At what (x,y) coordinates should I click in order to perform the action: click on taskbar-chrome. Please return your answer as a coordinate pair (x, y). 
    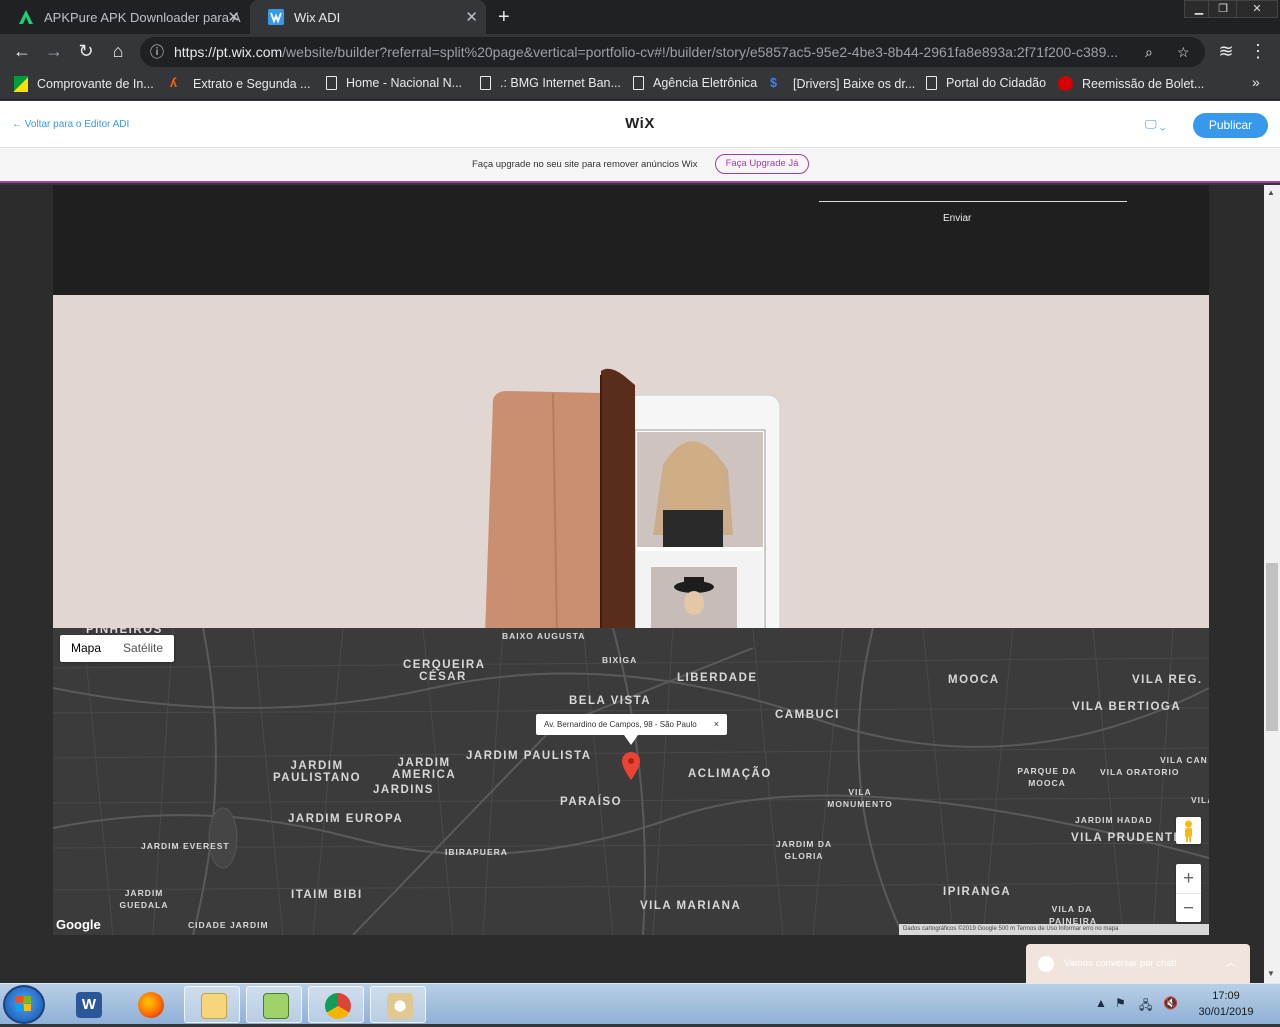
    Looking at the image, I should click on (336, 1004).